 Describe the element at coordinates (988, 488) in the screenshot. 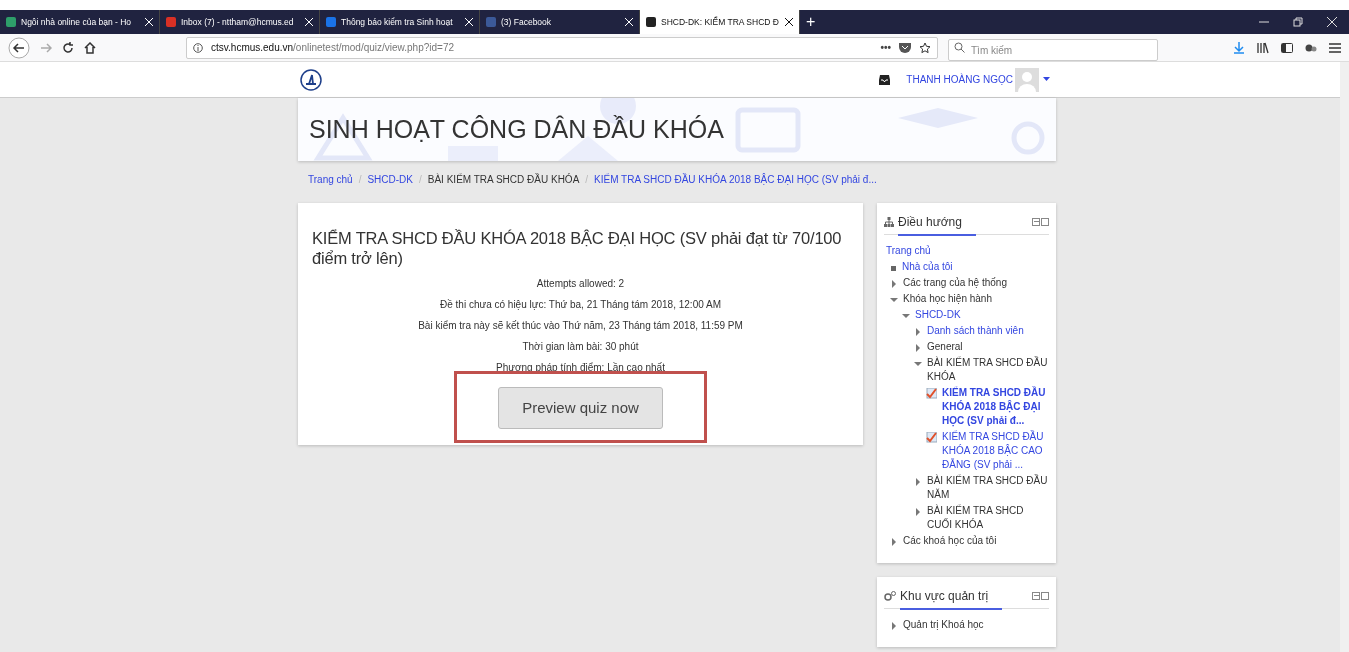

I see `navigation-link: BÀI KIỂM TRA SHCD ĐẦU NĂM` at that location.